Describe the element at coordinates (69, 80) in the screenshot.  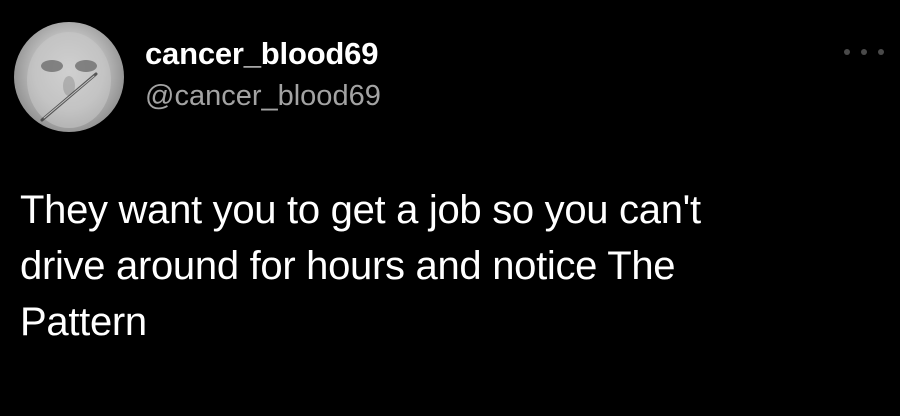
I see `avatar-photo-icon` at that location.